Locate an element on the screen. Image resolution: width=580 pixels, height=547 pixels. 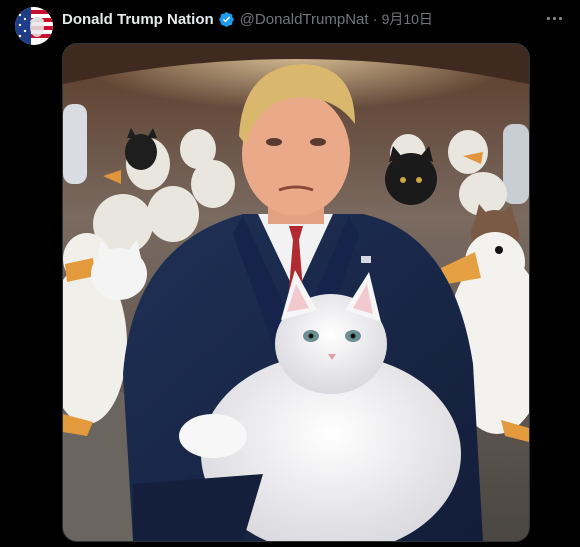
us-flag-avatar-icon is located at coordinates (34, 26).